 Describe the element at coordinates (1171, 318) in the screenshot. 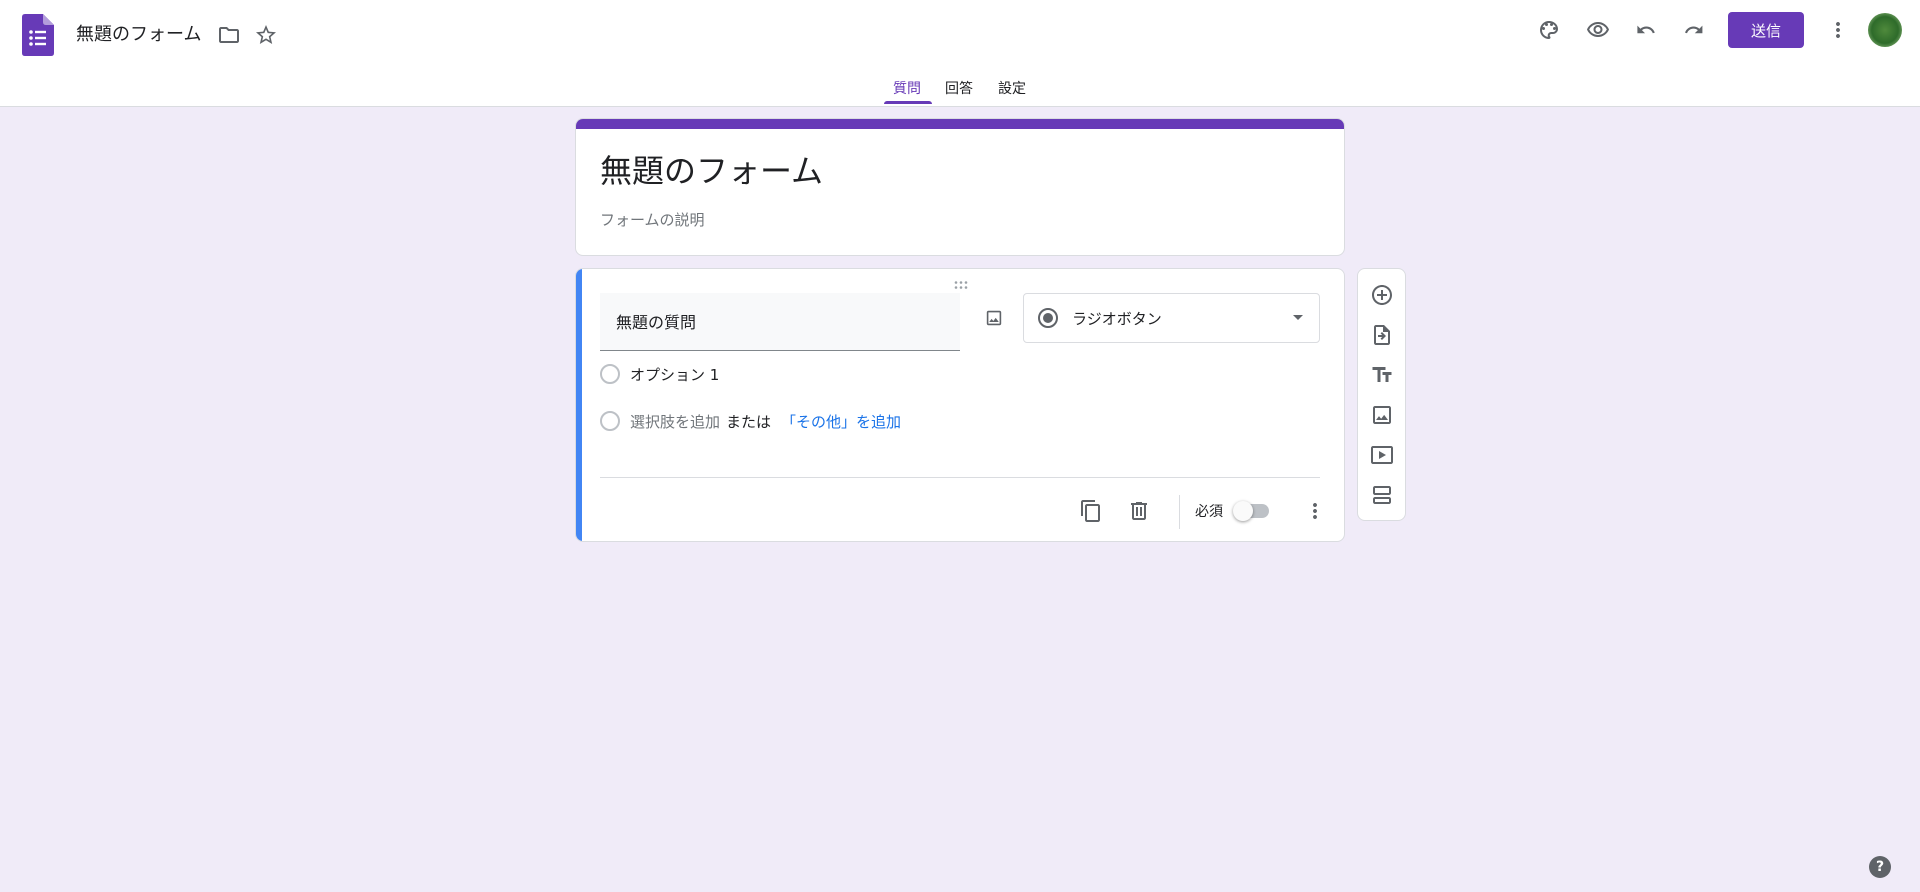

I see `question-type-dropdown: ラジオボタン` at that location.